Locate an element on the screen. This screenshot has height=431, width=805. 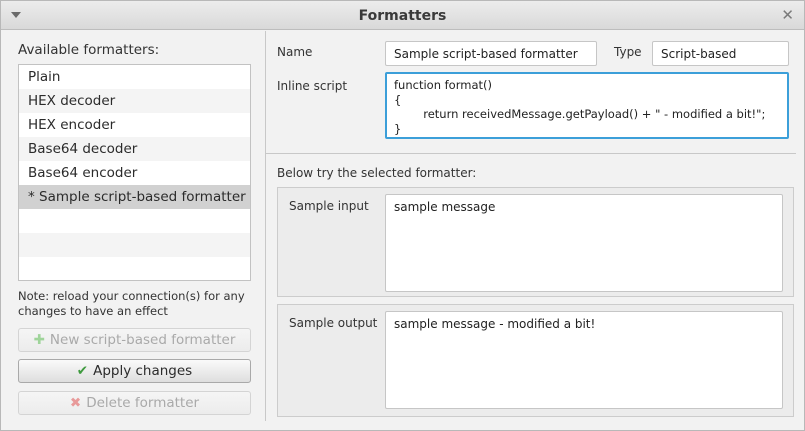
list-item: HEX encoder is located at coordinates (134, 125).